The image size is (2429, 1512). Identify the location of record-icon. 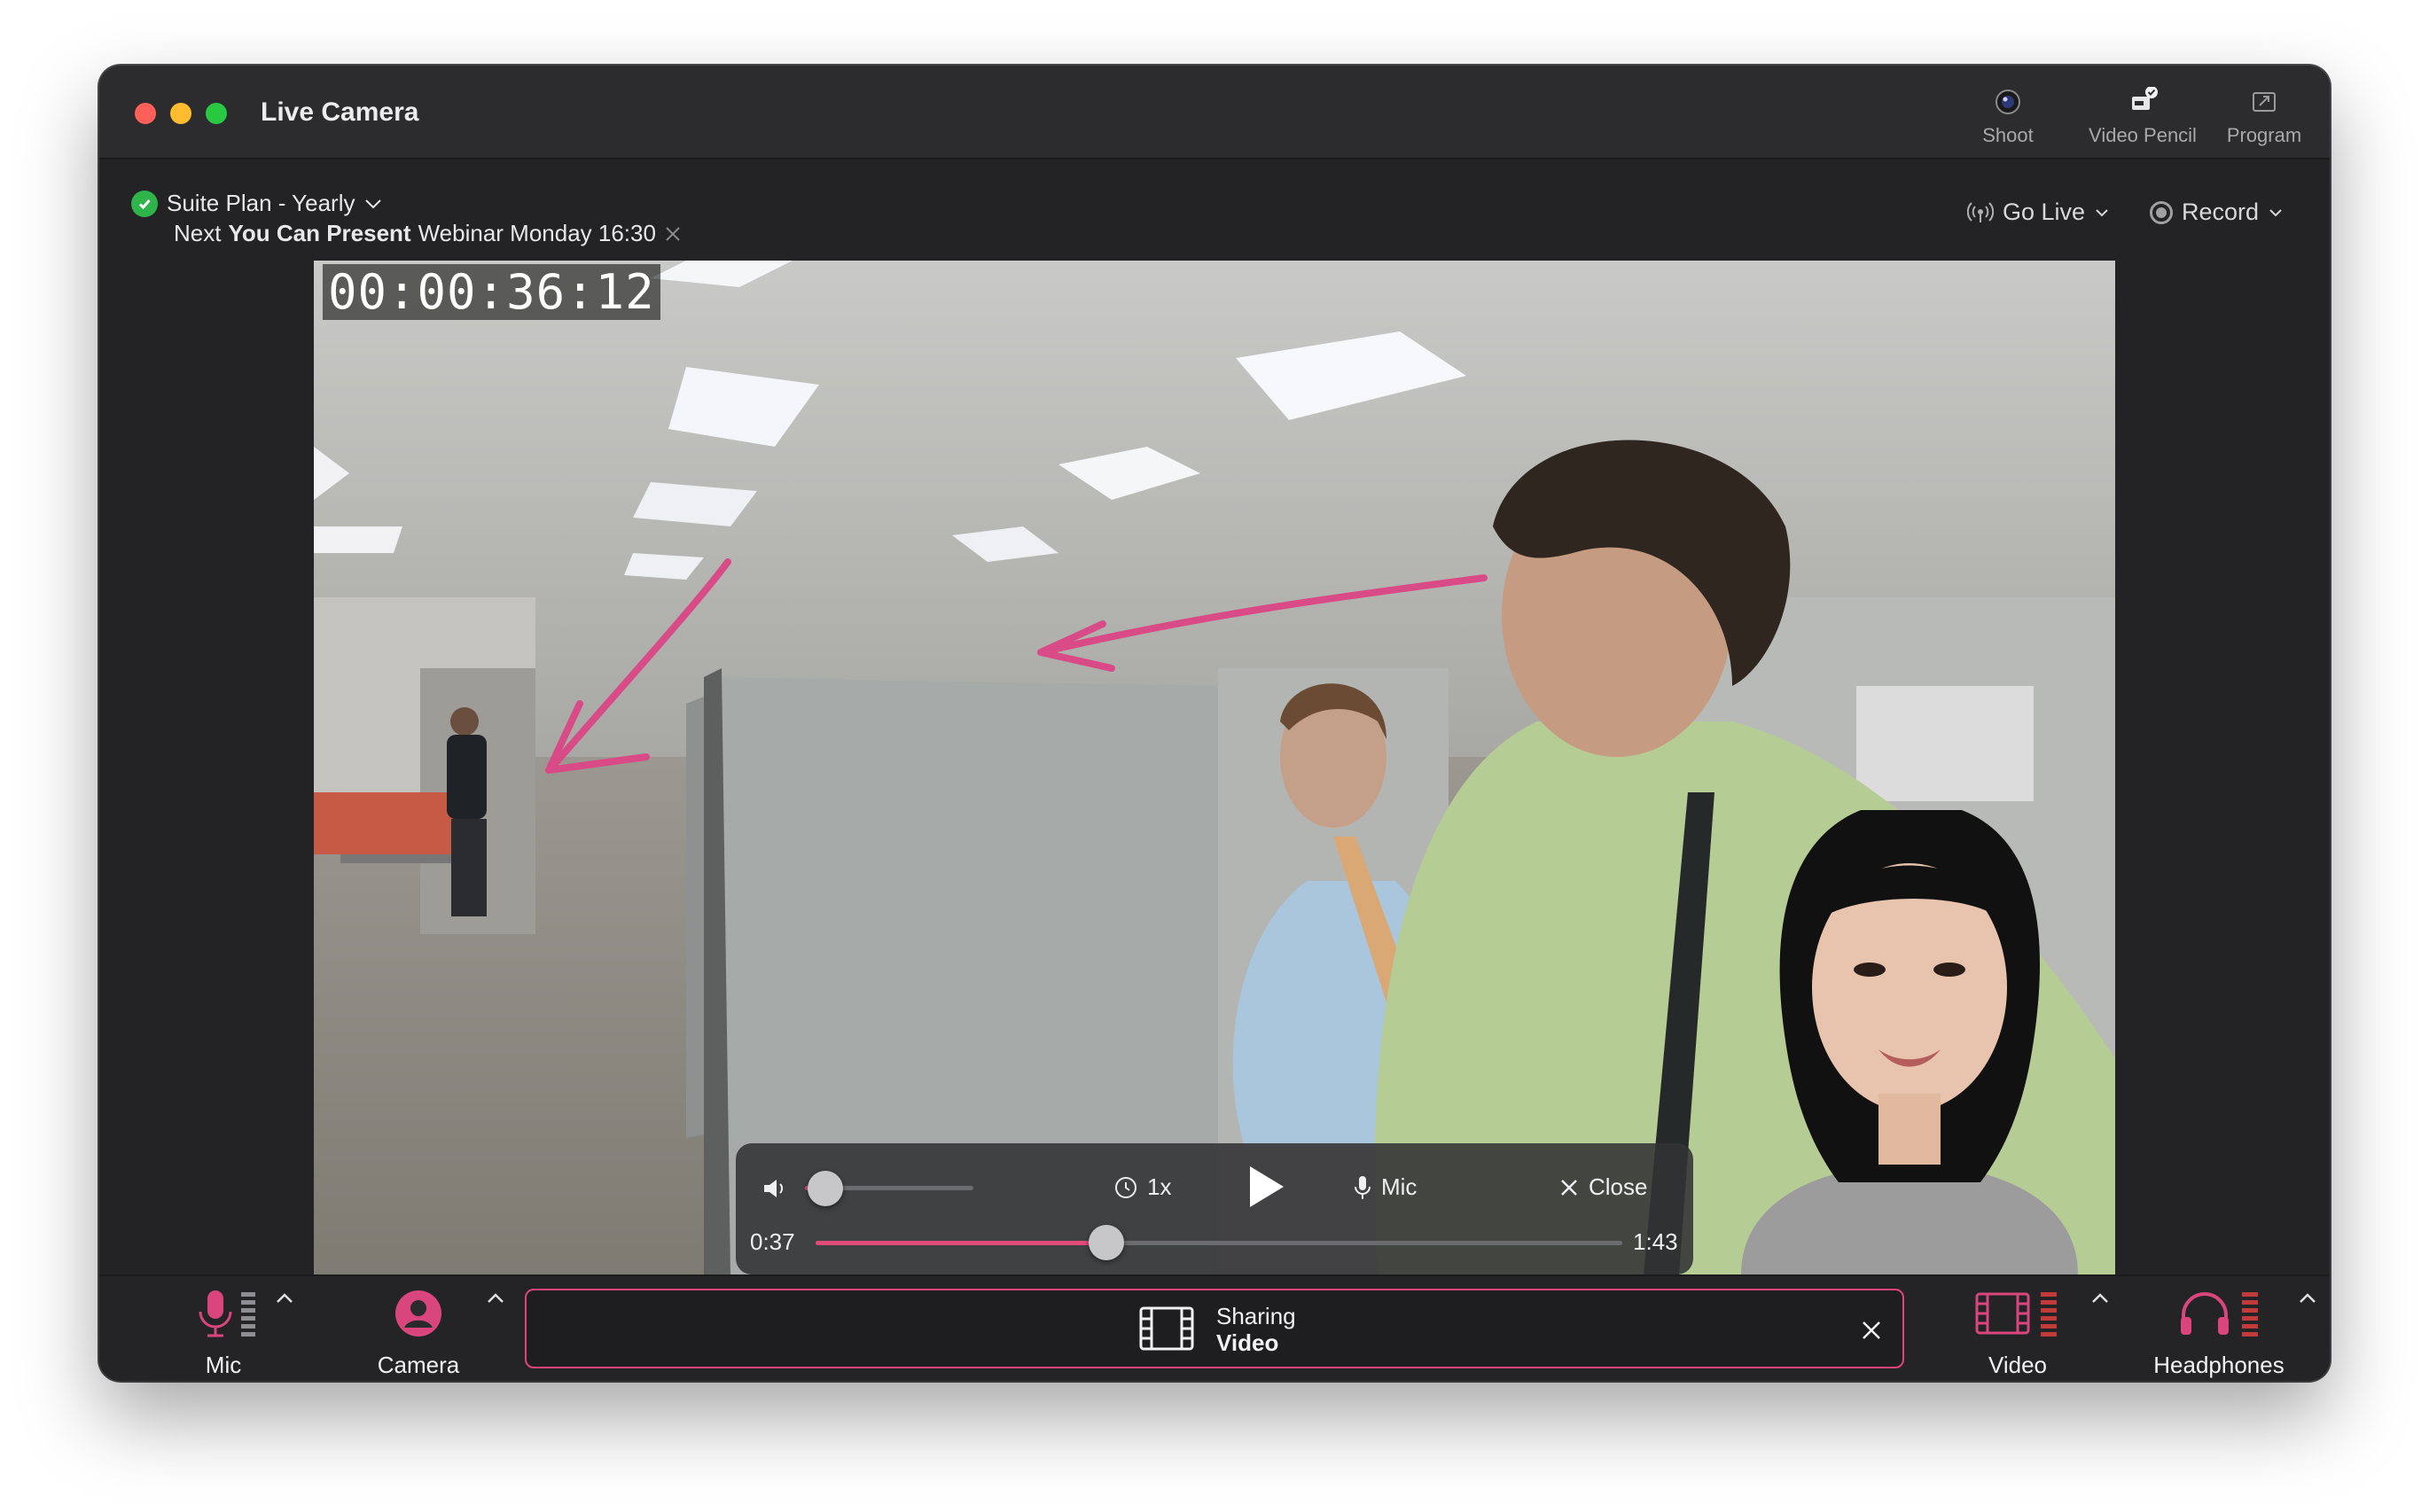
(2161, 212).